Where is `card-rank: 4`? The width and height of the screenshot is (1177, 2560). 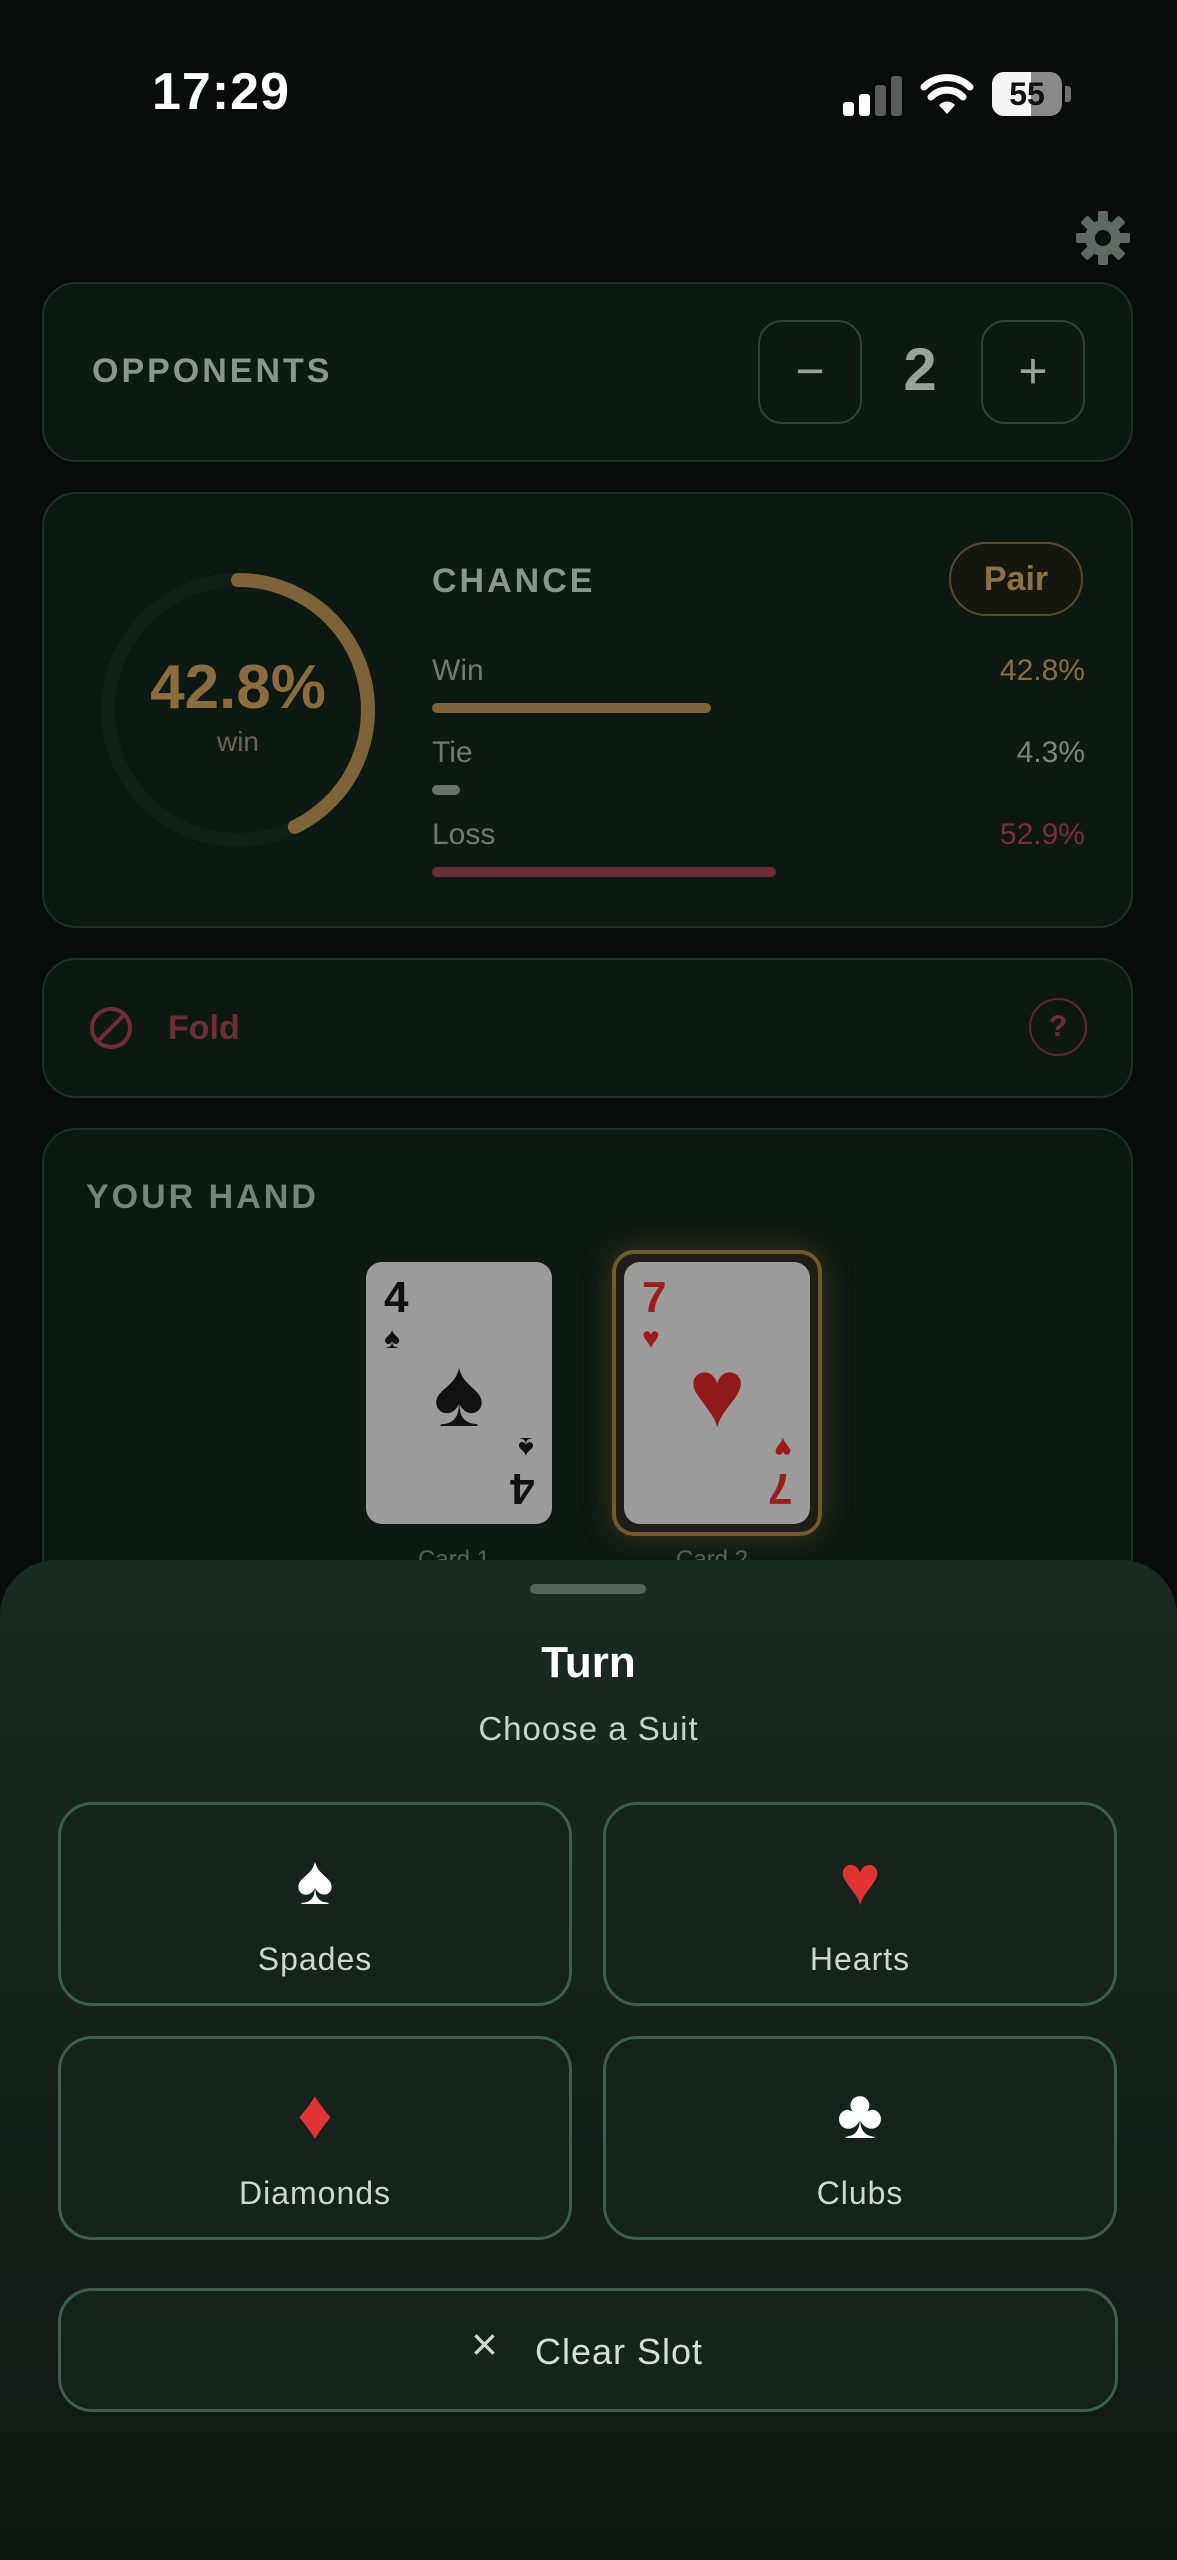 card-rank: 4 is located at coordinates (396, 1297).